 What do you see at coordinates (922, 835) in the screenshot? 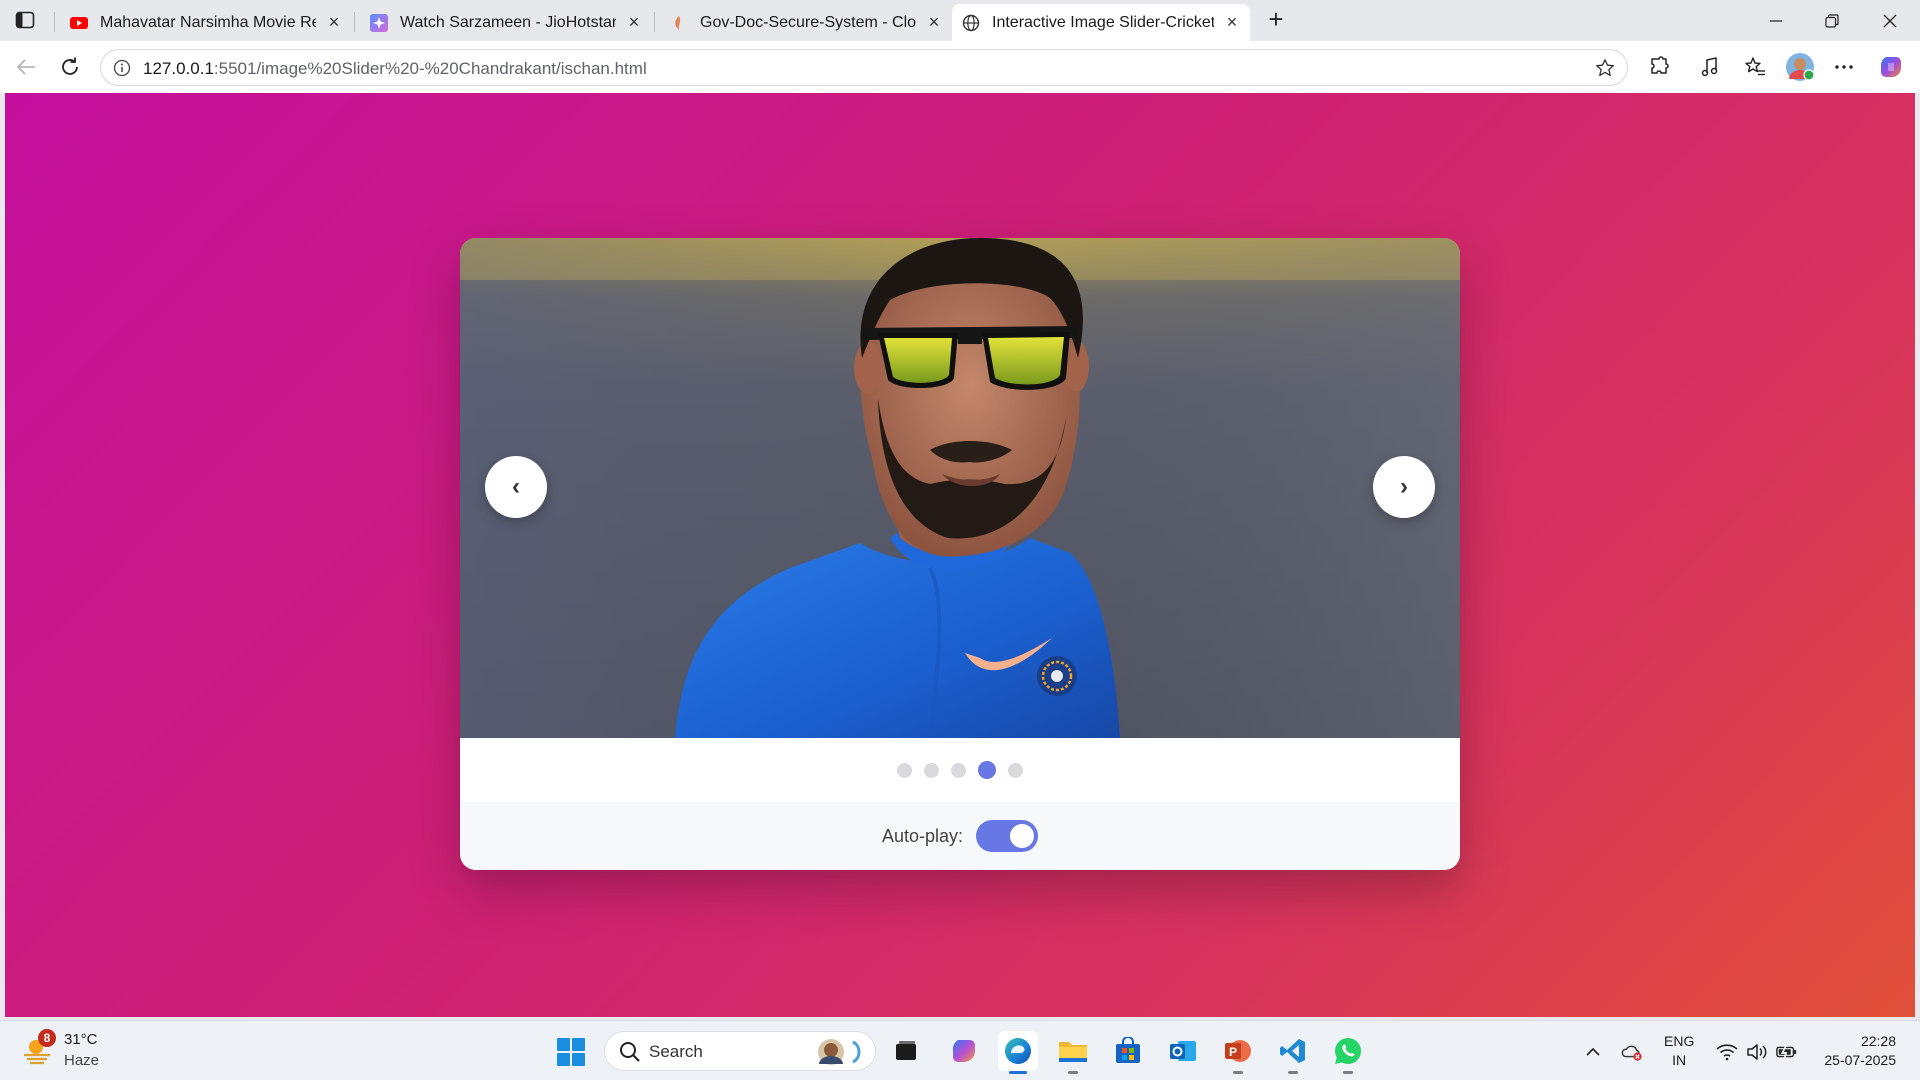
I see `autoplay-label: Auto-play:` at bounding box center [922, 835].